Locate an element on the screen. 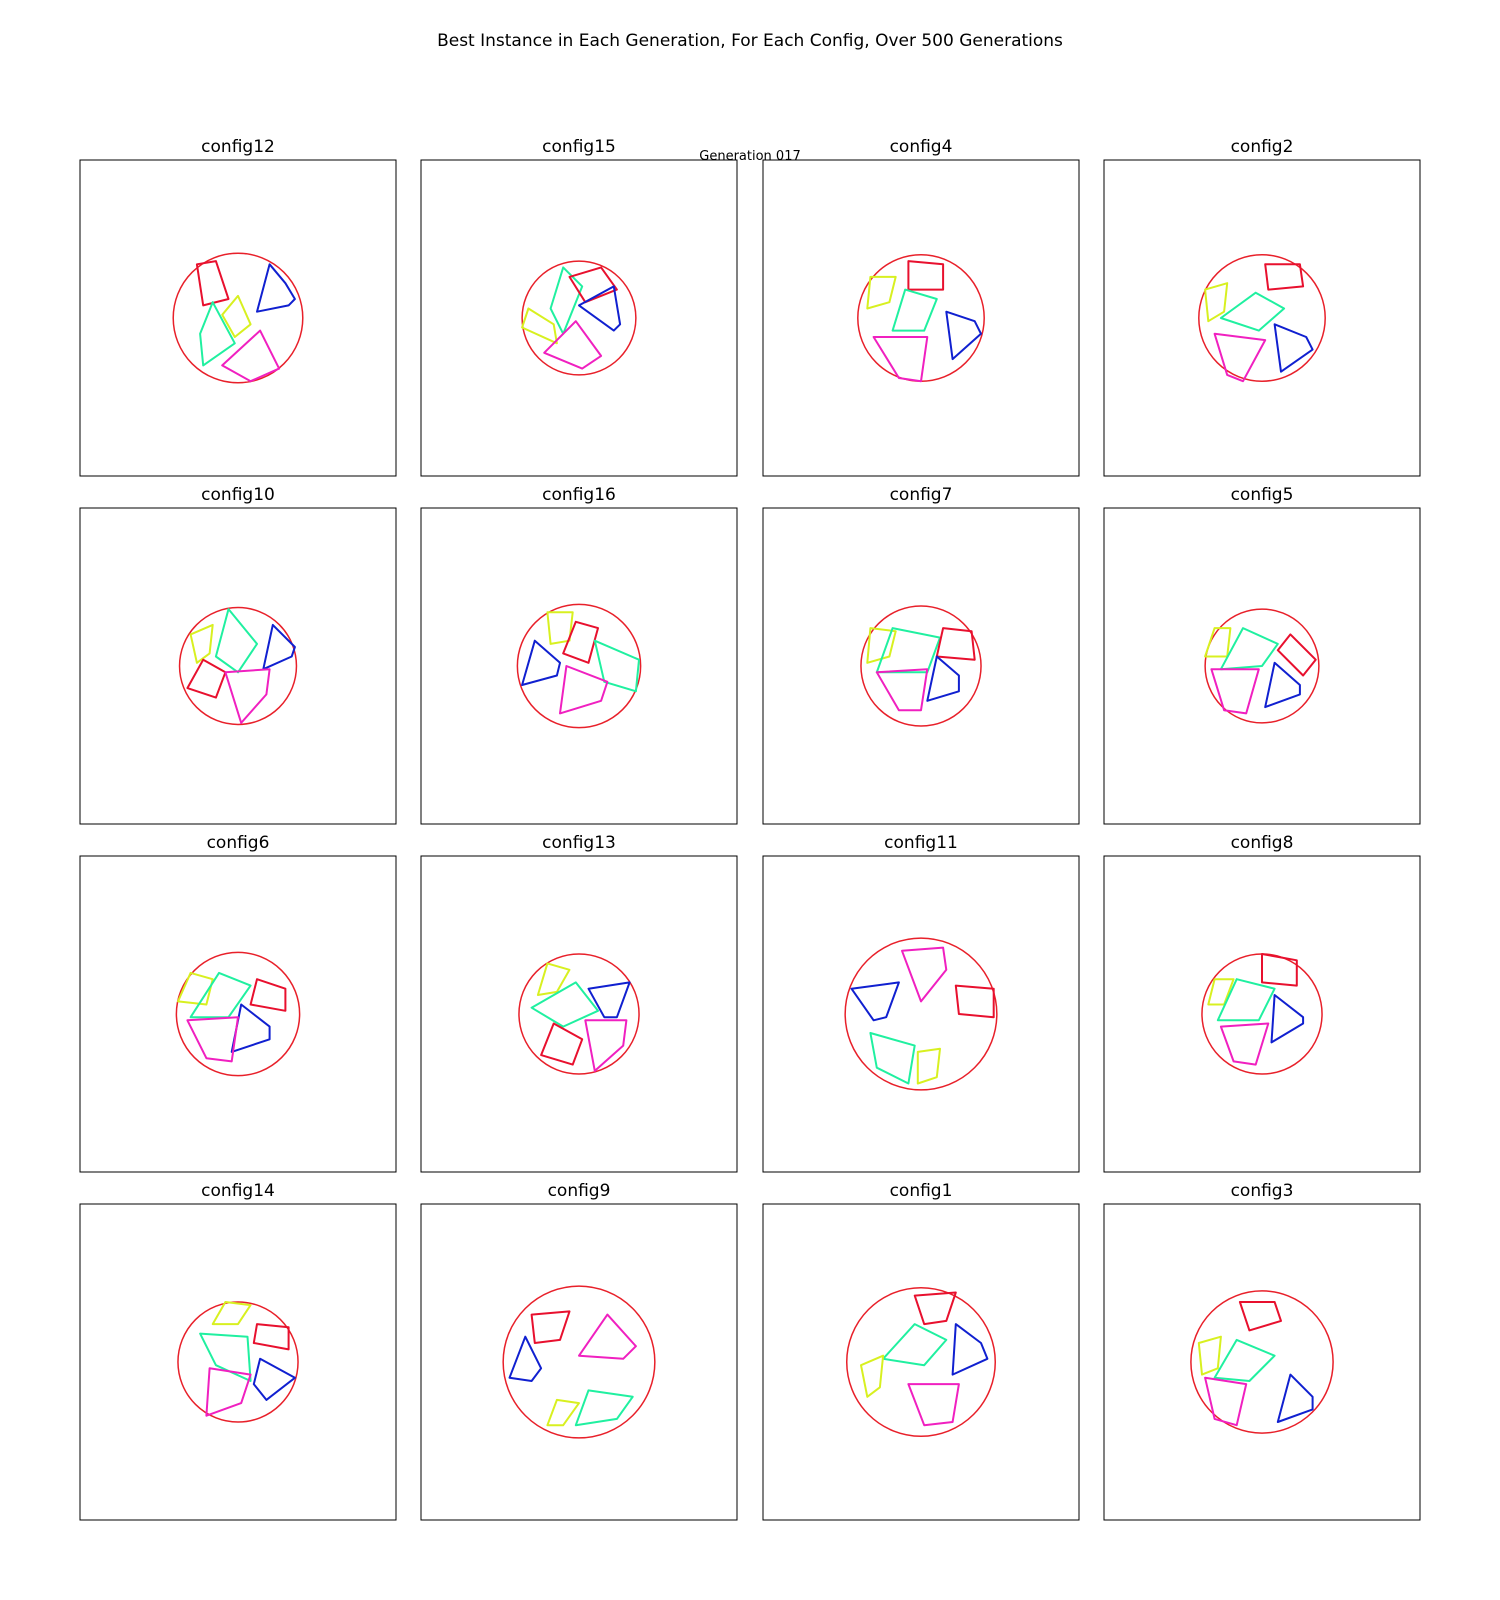 The height and width of the screenshot is (1600, 1500). panel-config14: config14 is located at coordinates (238, 1351).